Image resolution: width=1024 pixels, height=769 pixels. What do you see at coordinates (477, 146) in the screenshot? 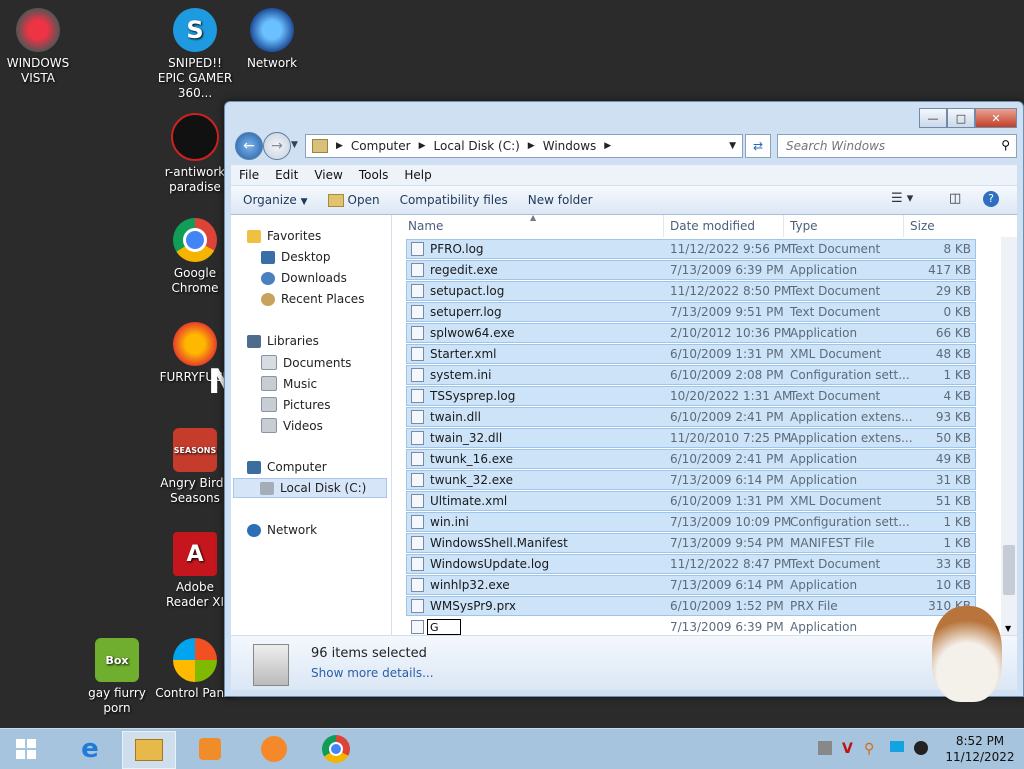
I see `breadcrumb-local-disk: Local Disk (C:)` at bounding box center [477, 146].